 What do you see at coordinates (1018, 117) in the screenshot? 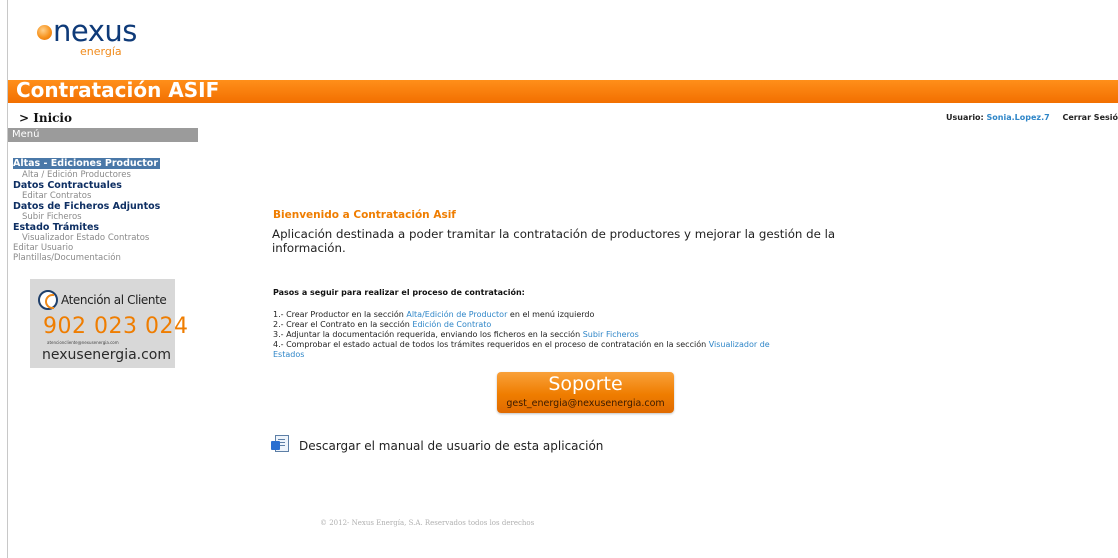
I see `user-name-link: Sonia.Lopez.7` at bounding box center [1018, 117].